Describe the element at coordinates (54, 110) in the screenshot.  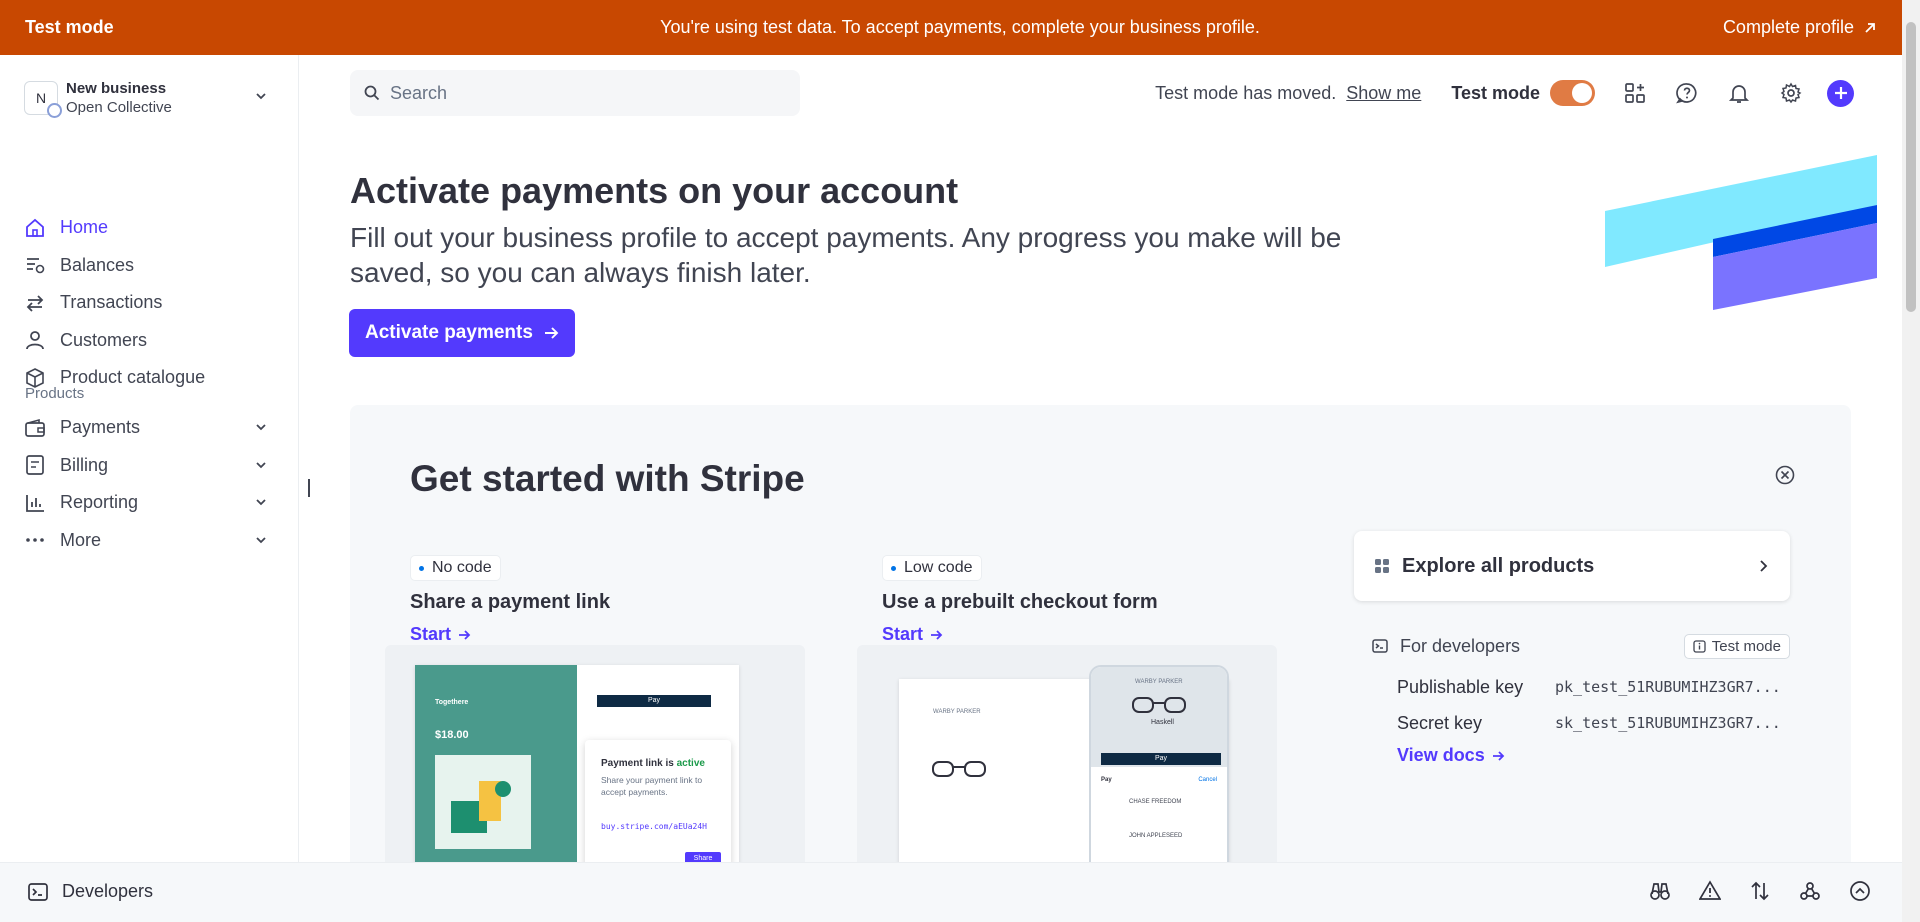
I see `loading-icon` at that location.